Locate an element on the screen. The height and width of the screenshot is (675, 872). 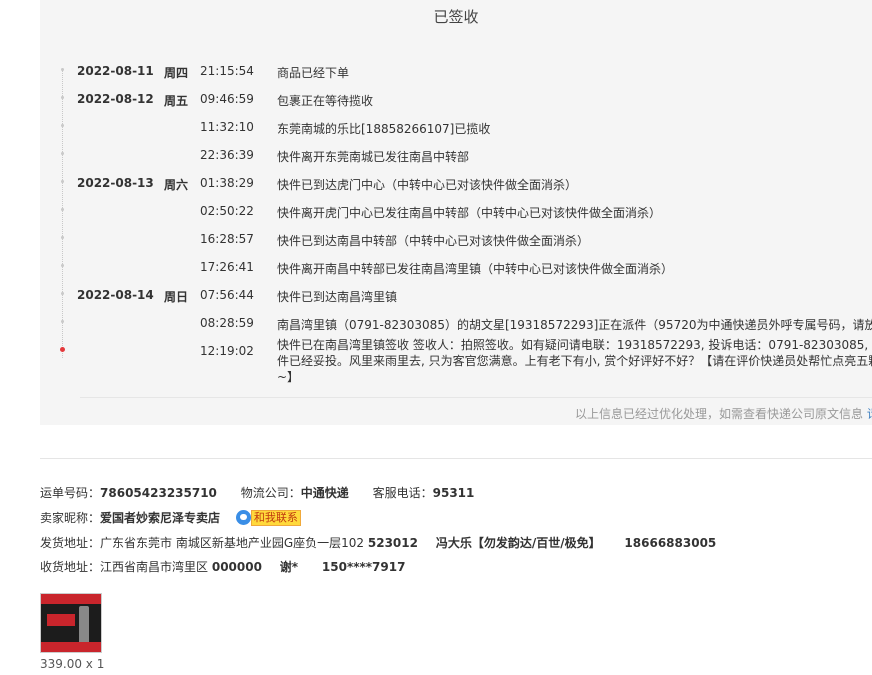
seller-name: 爱国者妙索尼泽专卖店 is located at coordinates (160, 518).